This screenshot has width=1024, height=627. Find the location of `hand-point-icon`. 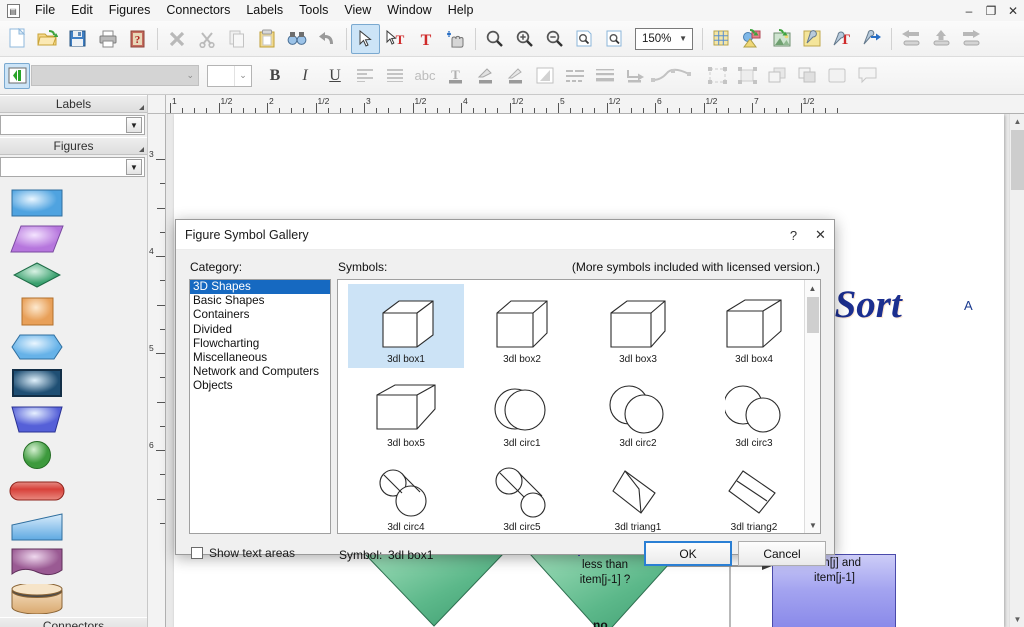

hand-point-icon is located at coordinates (455, 39).